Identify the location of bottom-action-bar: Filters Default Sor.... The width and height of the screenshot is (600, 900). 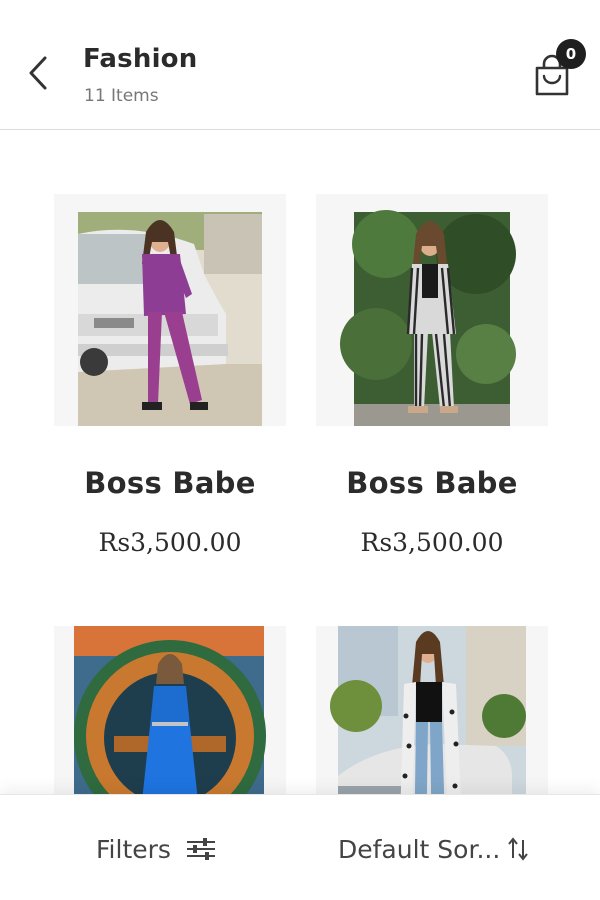
(300, 847).